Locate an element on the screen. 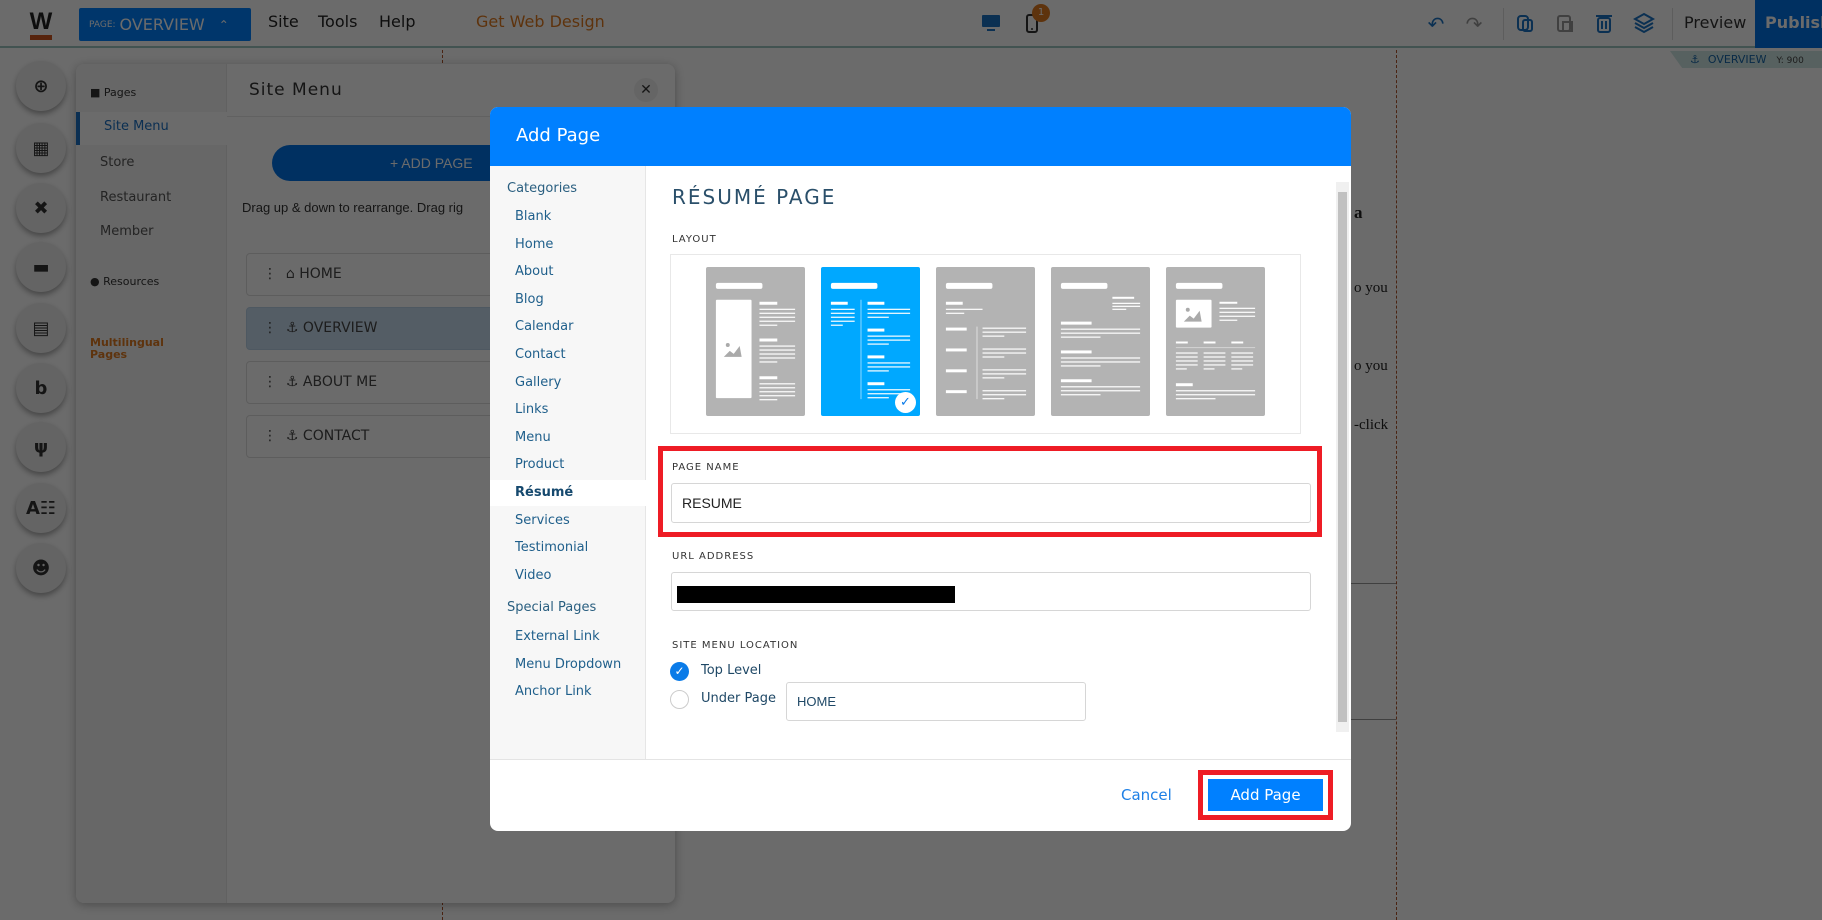 This screenshot has height=920, width=1822. category-contact: Contact is located at coordinates (568, 355).